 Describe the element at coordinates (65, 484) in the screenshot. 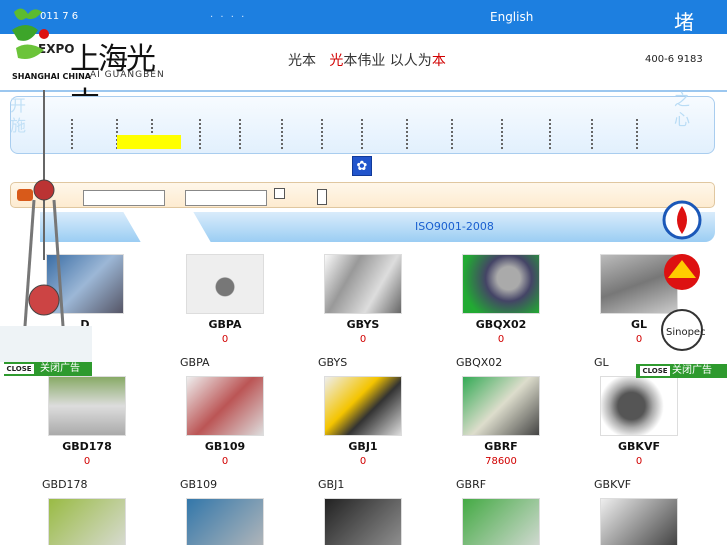

I see `product-subtitle: GBD178` at that location.